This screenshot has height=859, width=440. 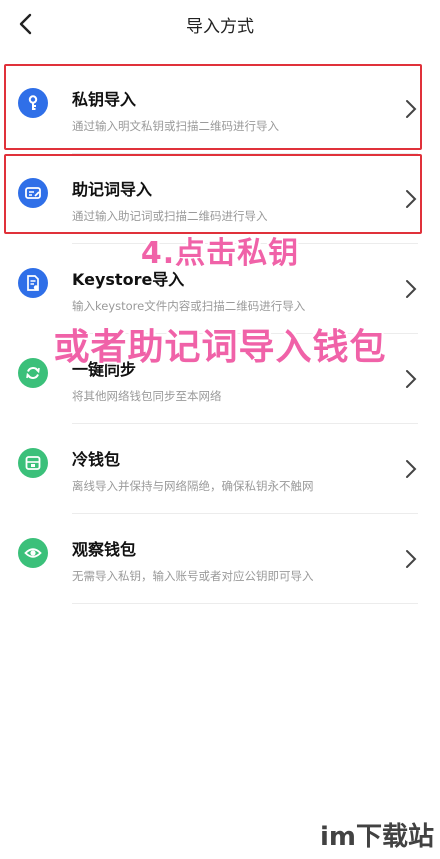 What do you see at coordinates (220, 253) in the screenshot?
I see `annotation-step-text: 4.点击私钥` at bounding box center [220, 253].